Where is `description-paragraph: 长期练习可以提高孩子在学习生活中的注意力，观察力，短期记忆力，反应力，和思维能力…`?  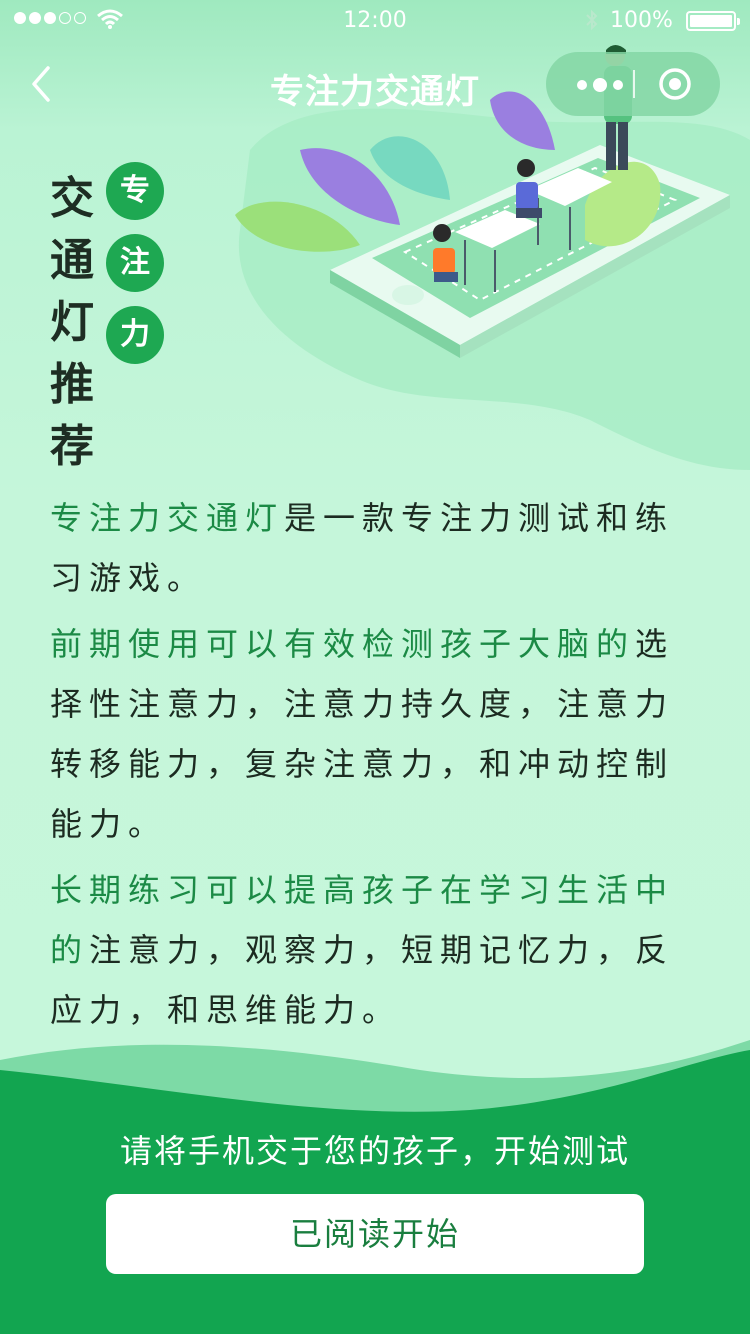
description-paragraph: 长期练习可以提高孩子在学习生活中的注意力，观察力，短期记忆力，反应力，和思维能力… is located at coordinates (380, 950).